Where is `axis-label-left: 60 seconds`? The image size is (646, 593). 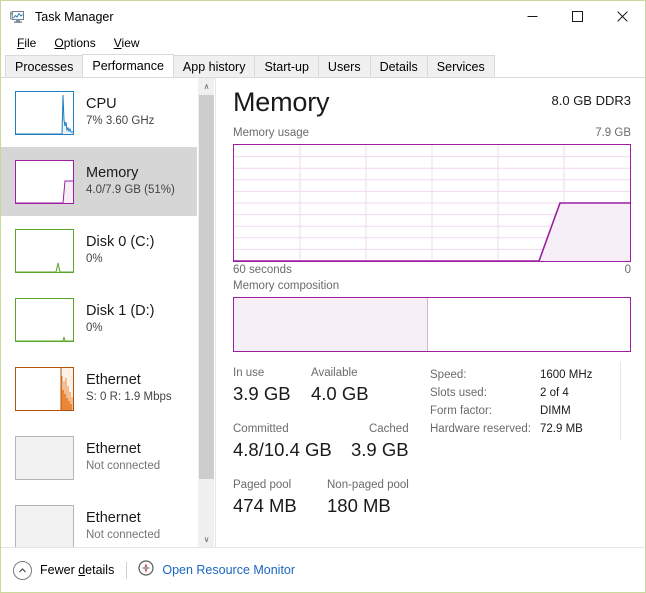
axis-label-left: 60 seconds is located at coordinates (262, 270).